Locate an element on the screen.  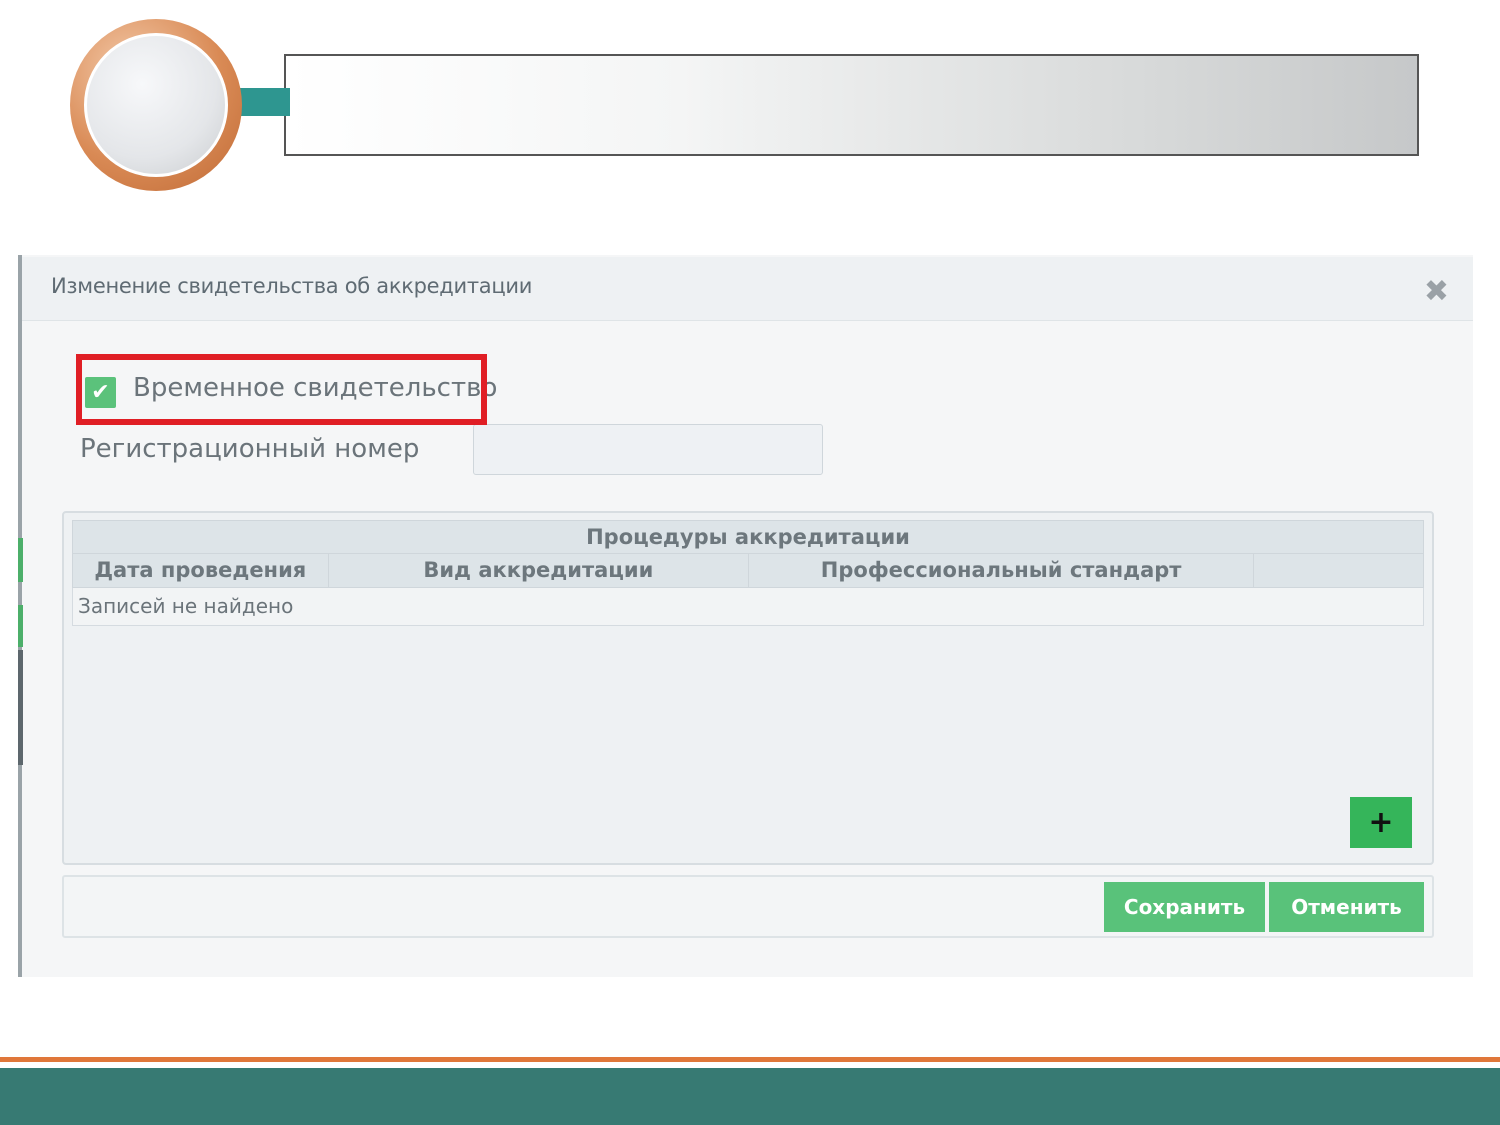
decorative-circle-inner is located at coordinates (156, 105).